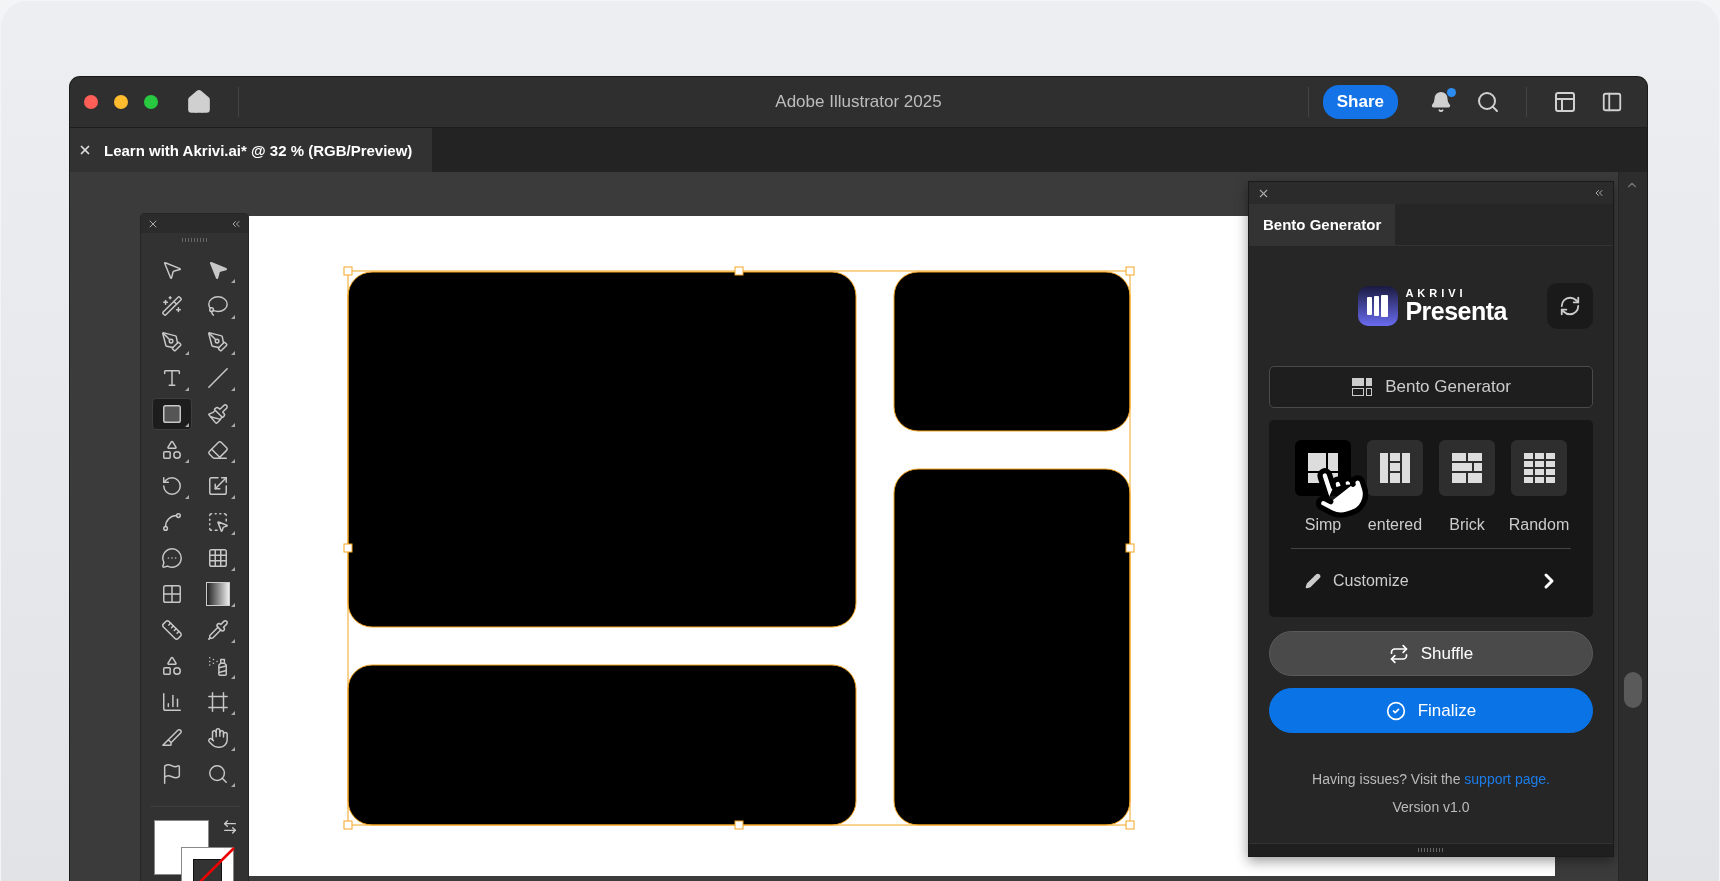  What do you see at coordinates (1633, 690) in the screenshot?
I see `scroll-thumb` at bounding box center [1633, 690].